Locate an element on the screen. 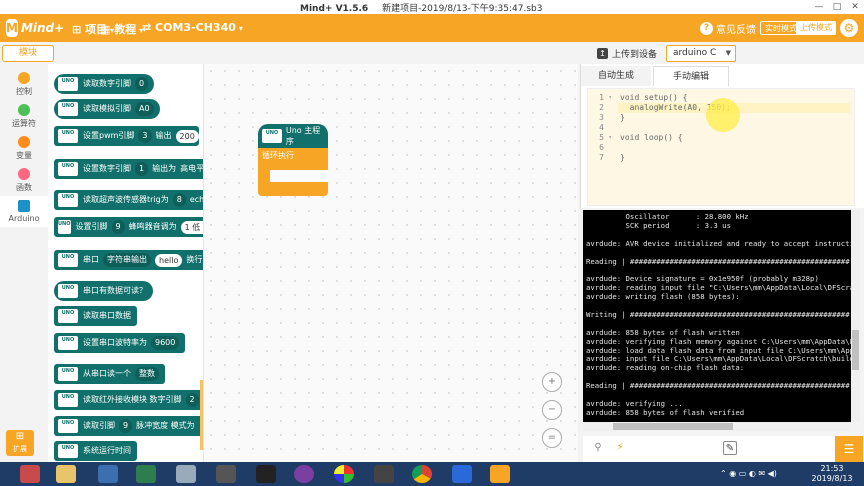 The height and width of the screenshot is (486, 864). block-read-serial: UNO 读取串口数据 is located at coordinates (95, 316).